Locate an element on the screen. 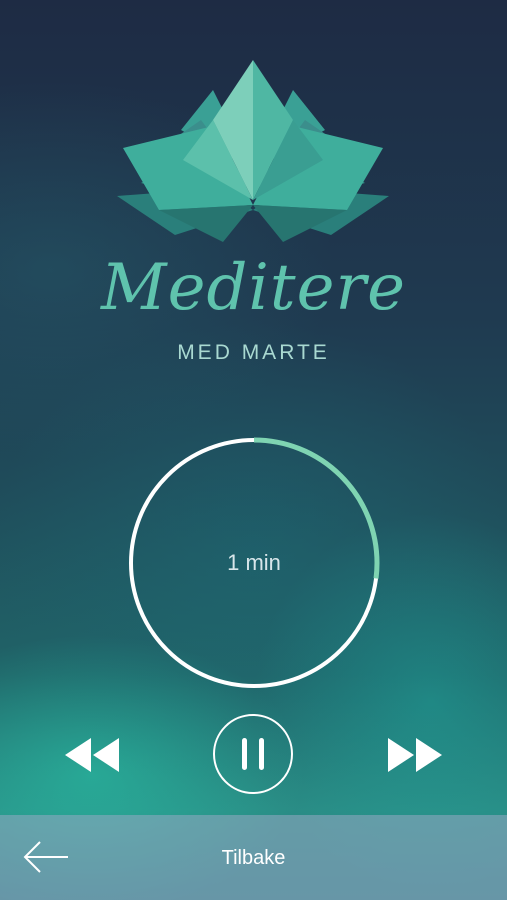 The height and width of the screenshot is (900, 507). rewind-icon is located at coordinates (92, 755).